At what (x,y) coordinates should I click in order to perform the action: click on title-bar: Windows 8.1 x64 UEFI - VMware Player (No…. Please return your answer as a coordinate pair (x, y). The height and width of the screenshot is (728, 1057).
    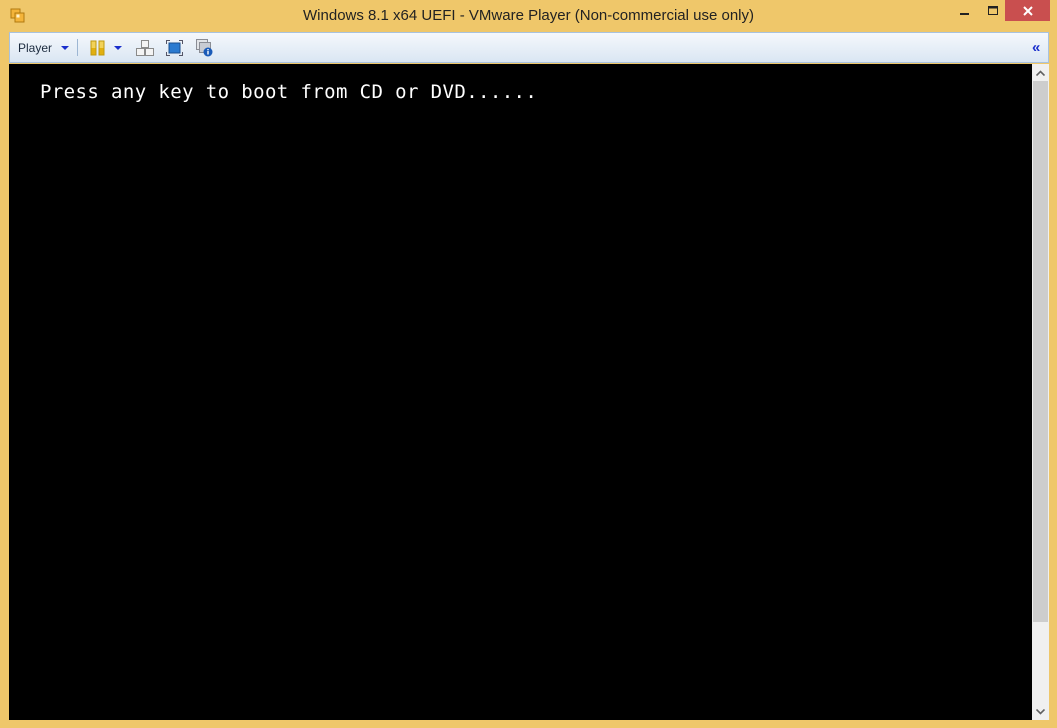
    Looking at the image, I should click on (528, 15).